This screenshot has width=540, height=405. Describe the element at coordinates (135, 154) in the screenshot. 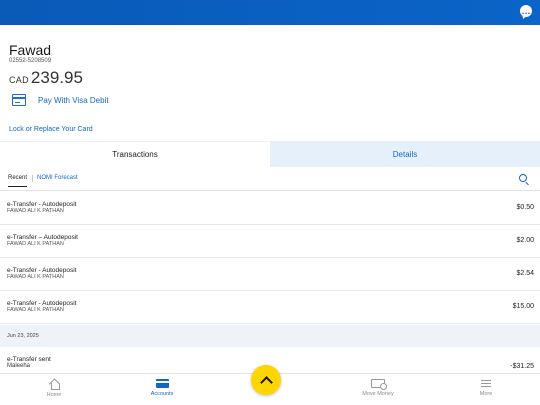

I see `tab-transactions: Transactions` at that location.